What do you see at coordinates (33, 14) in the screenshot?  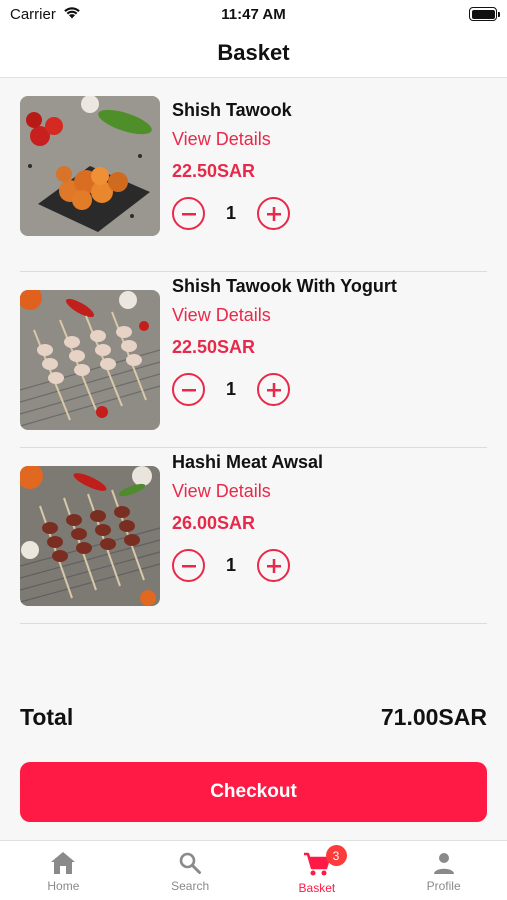 I see `carrier-label: Carrier` at bounding box center [33, 14].